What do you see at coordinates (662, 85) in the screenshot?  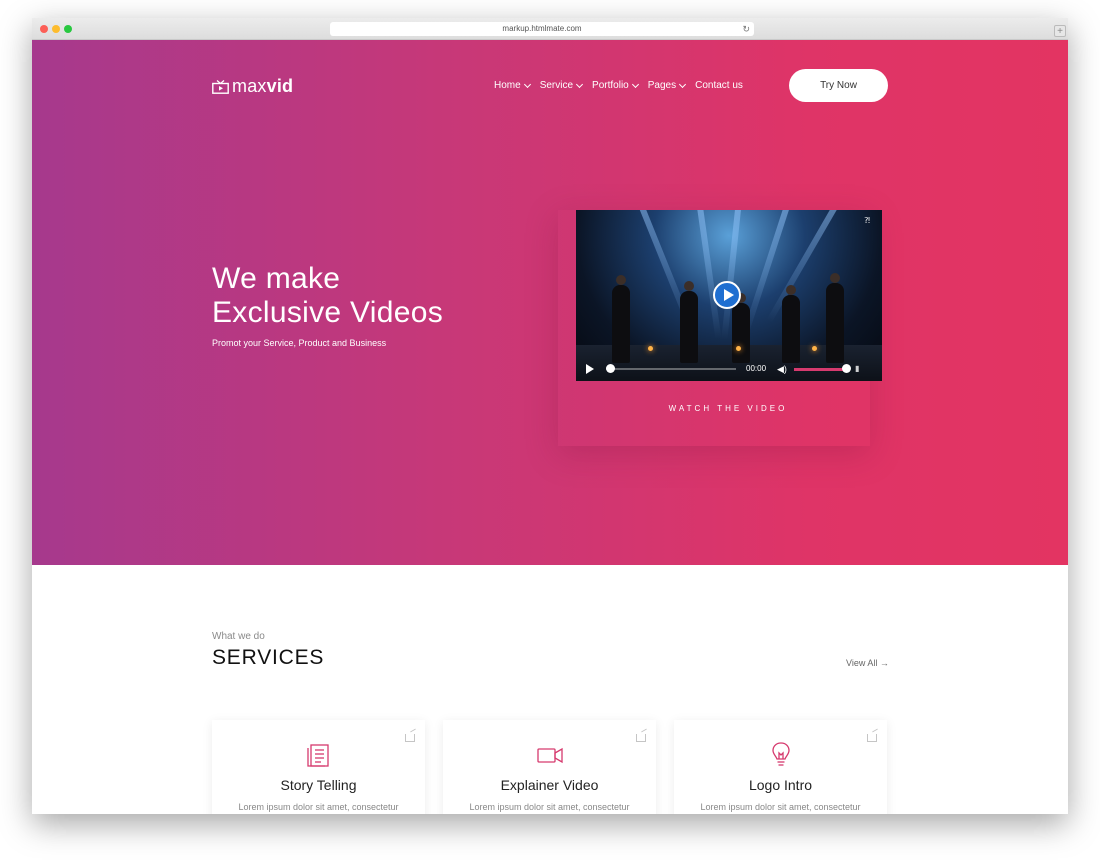 I see `nav-item-label: Pages` at bounding box center [662, 85].